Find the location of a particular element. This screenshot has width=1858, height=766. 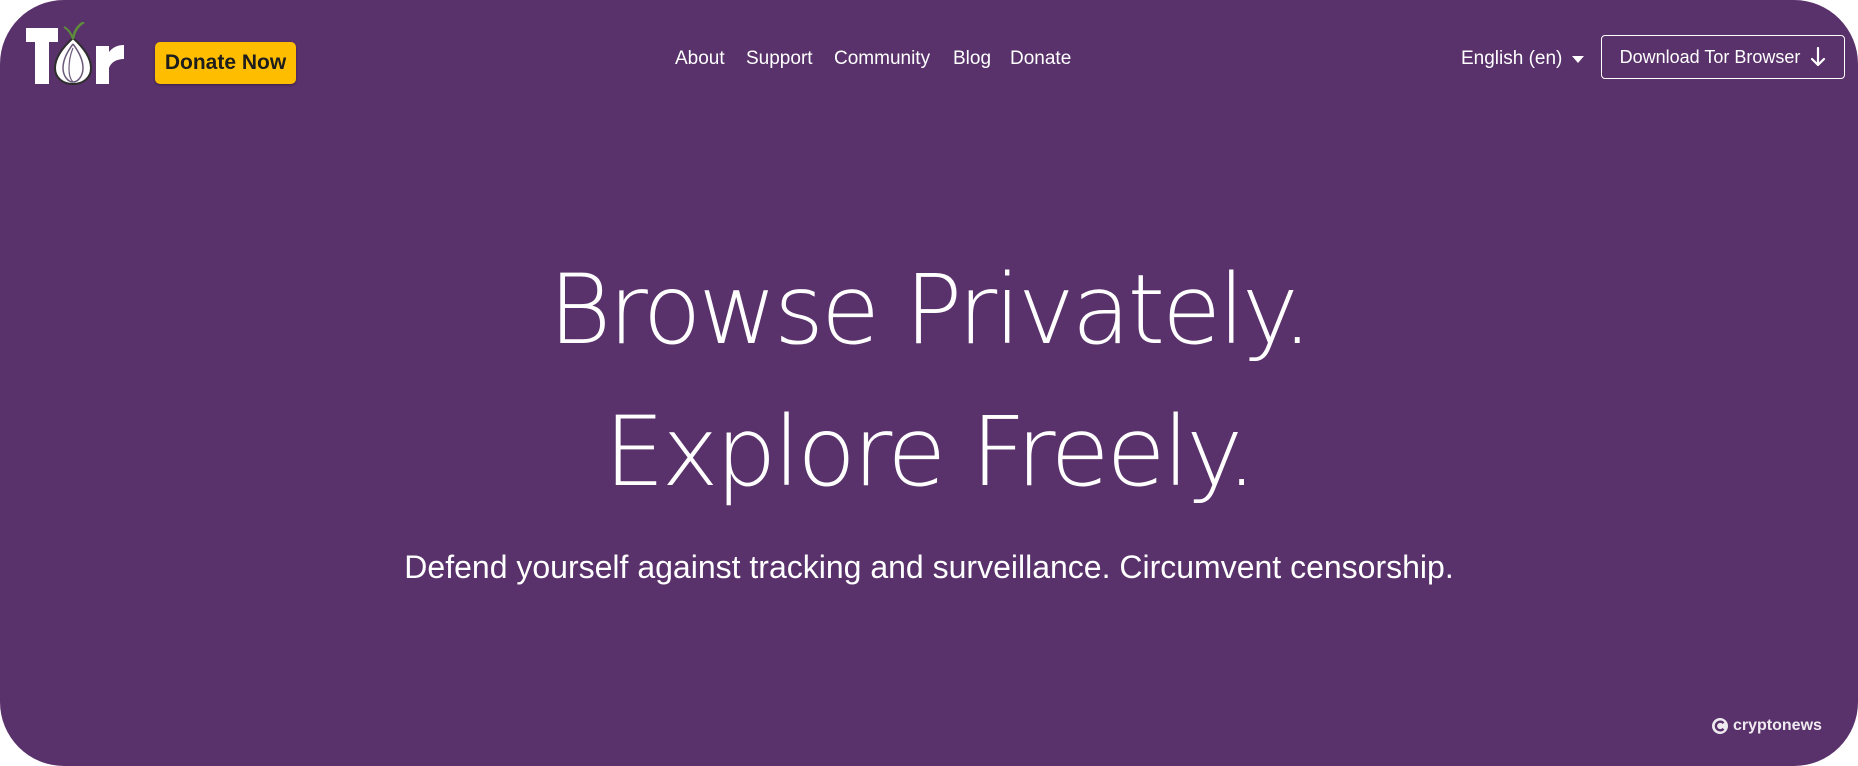

arrow-down-icon is located at coordinates (1818, 57).